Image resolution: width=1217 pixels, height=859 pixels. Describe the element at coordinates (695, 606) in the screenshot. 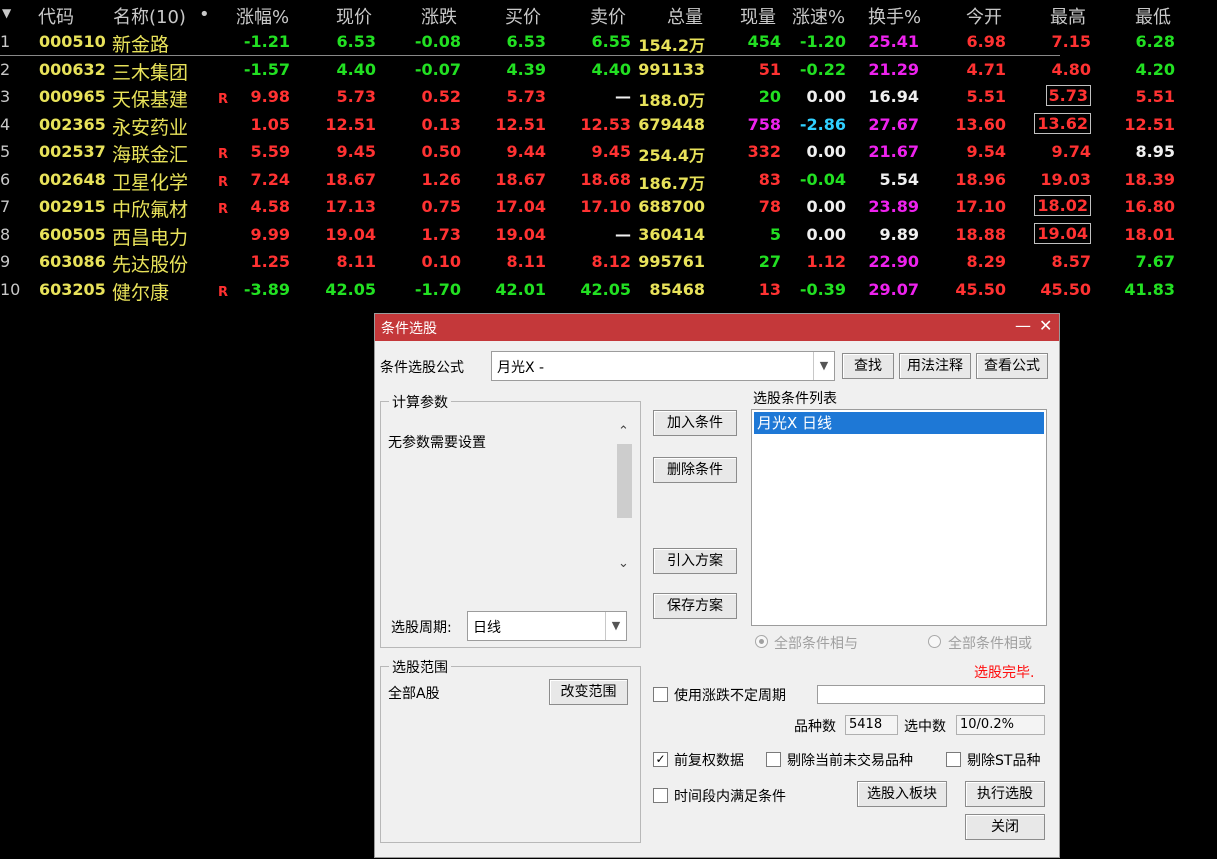

I see `save-scheme-button: 保存方案` at that location.